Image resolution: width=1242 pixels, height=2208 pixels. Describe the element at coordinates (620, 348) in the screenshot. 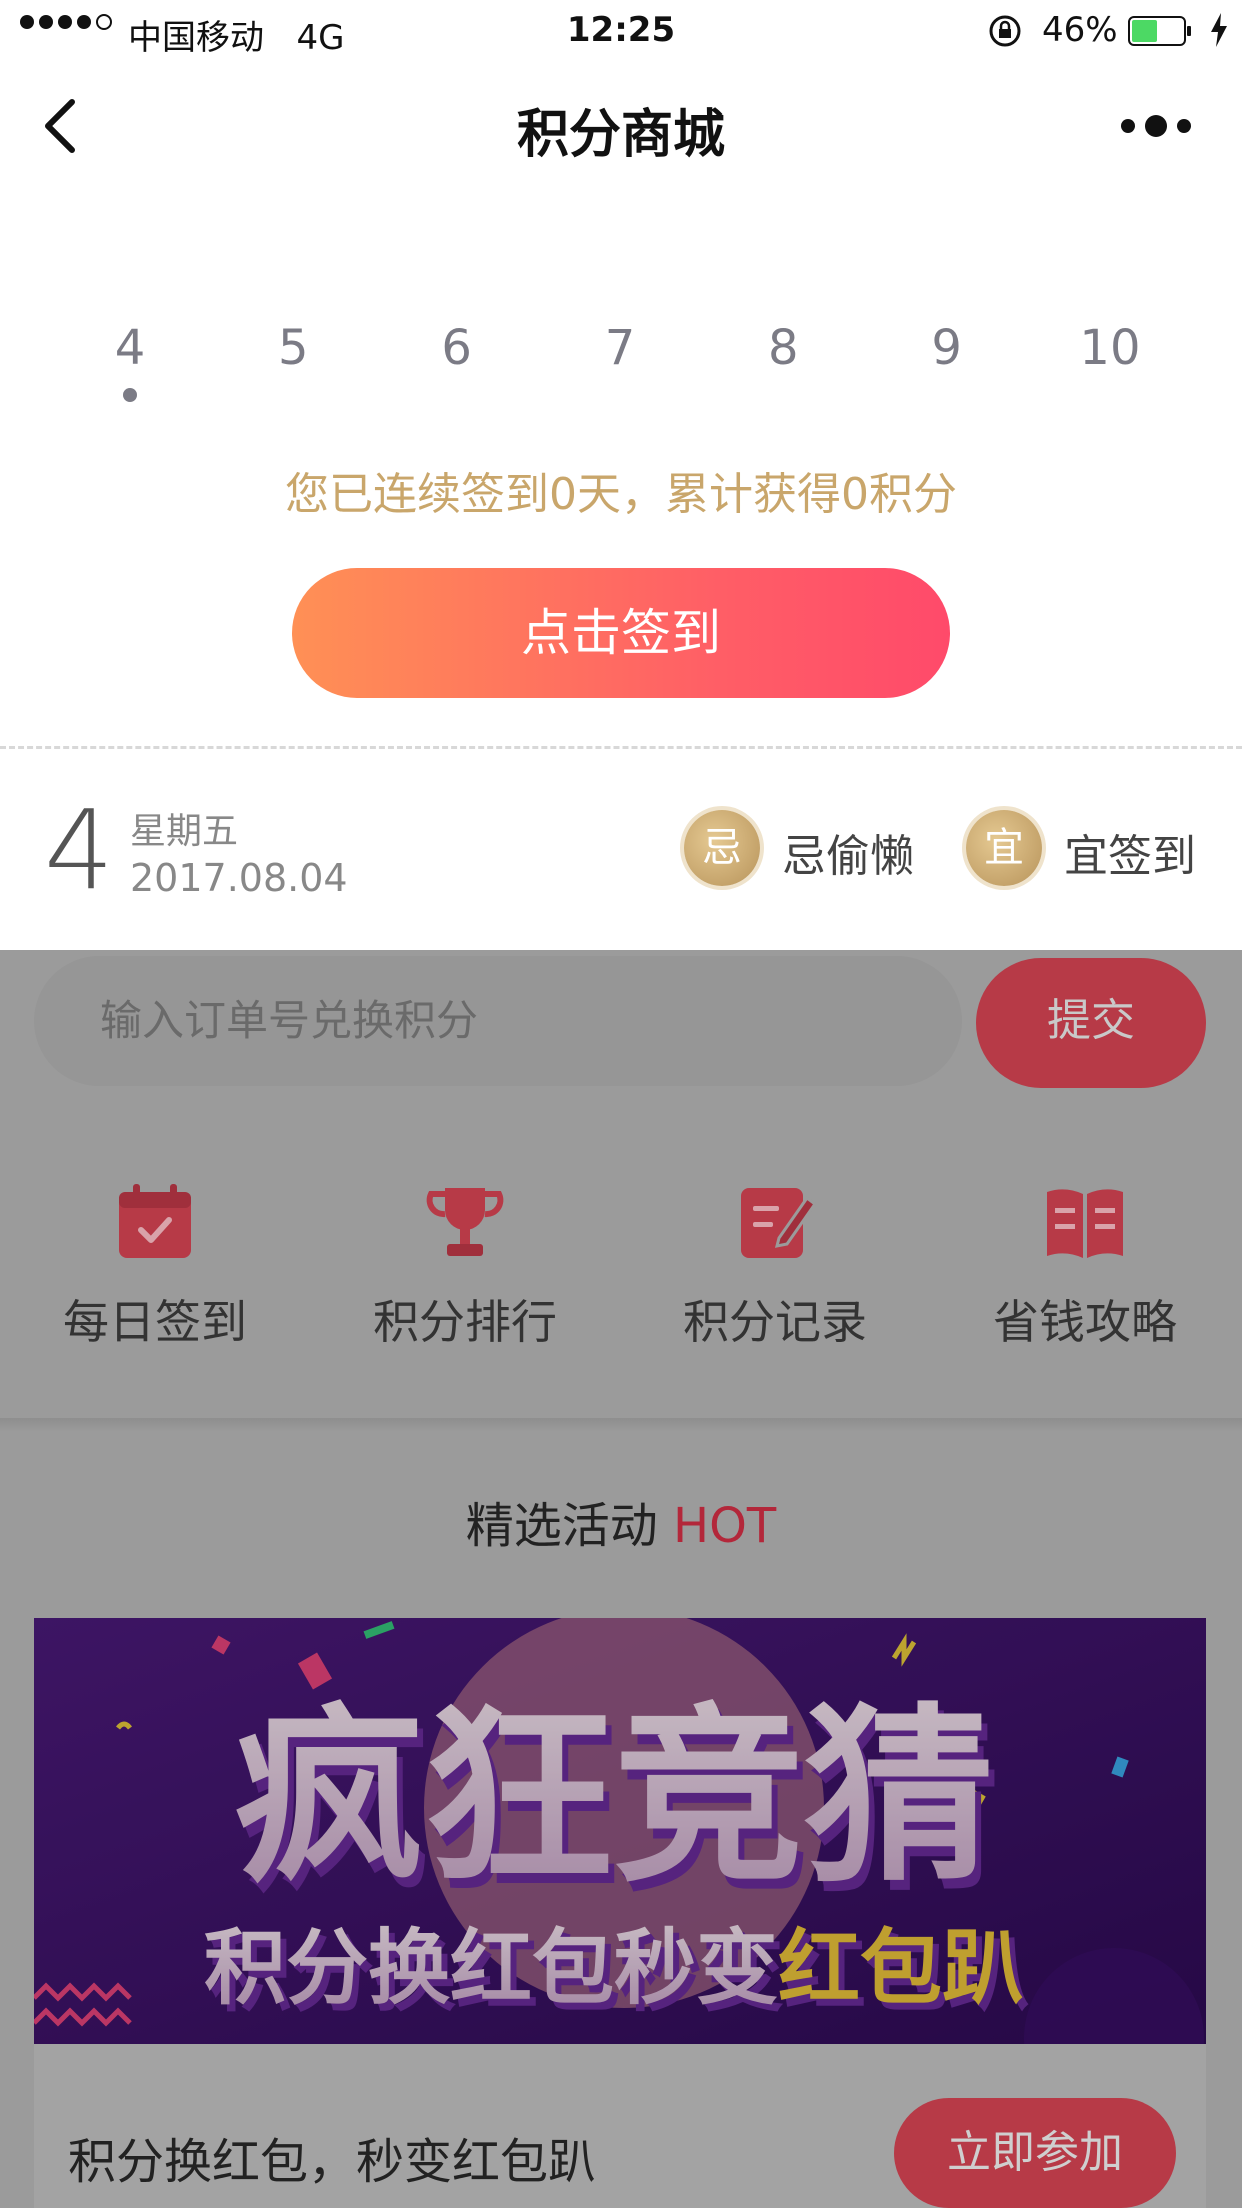

I see `date-day: 7` at that location.